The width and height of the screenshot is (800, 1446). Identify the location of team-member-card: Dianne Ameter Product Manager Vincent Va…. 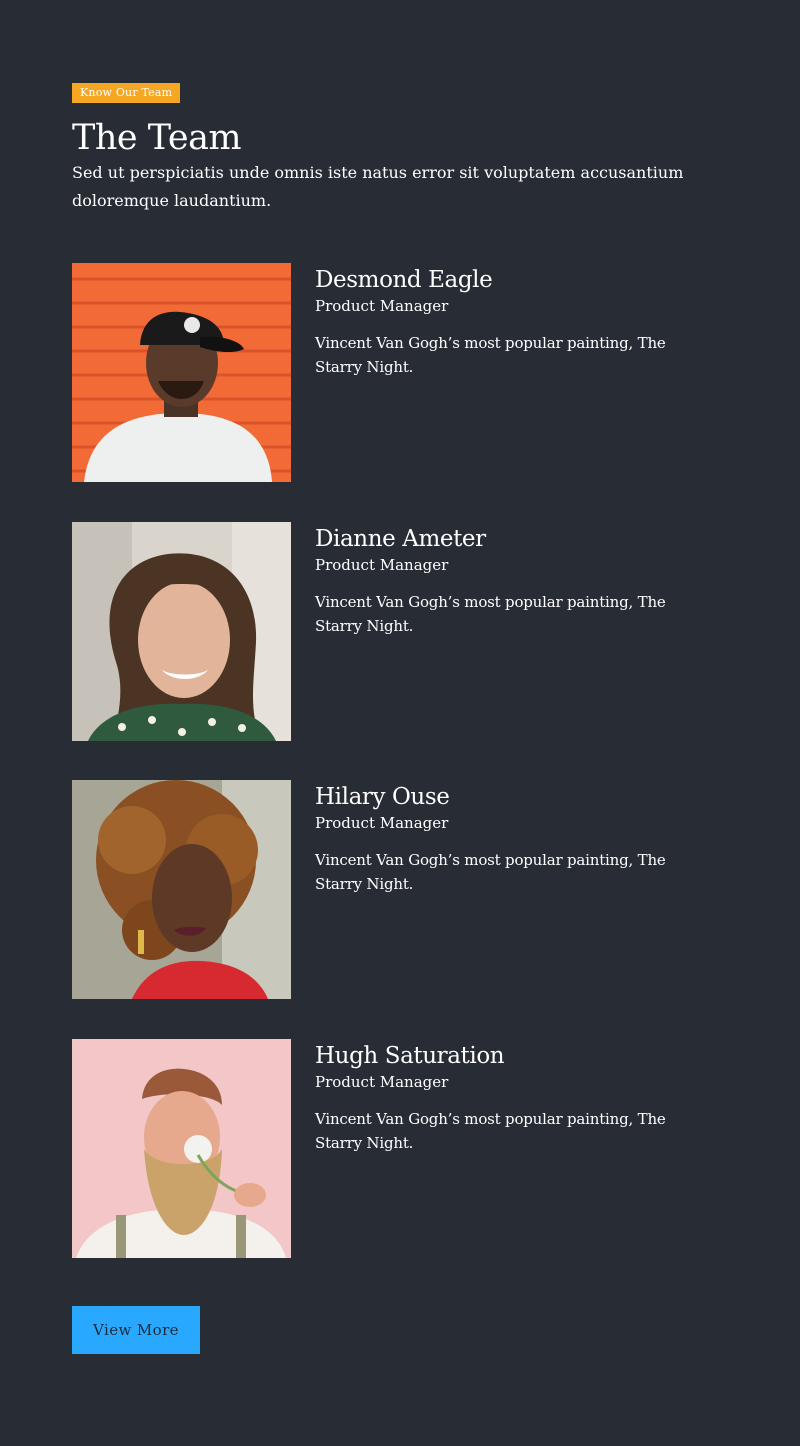
(400, 631).